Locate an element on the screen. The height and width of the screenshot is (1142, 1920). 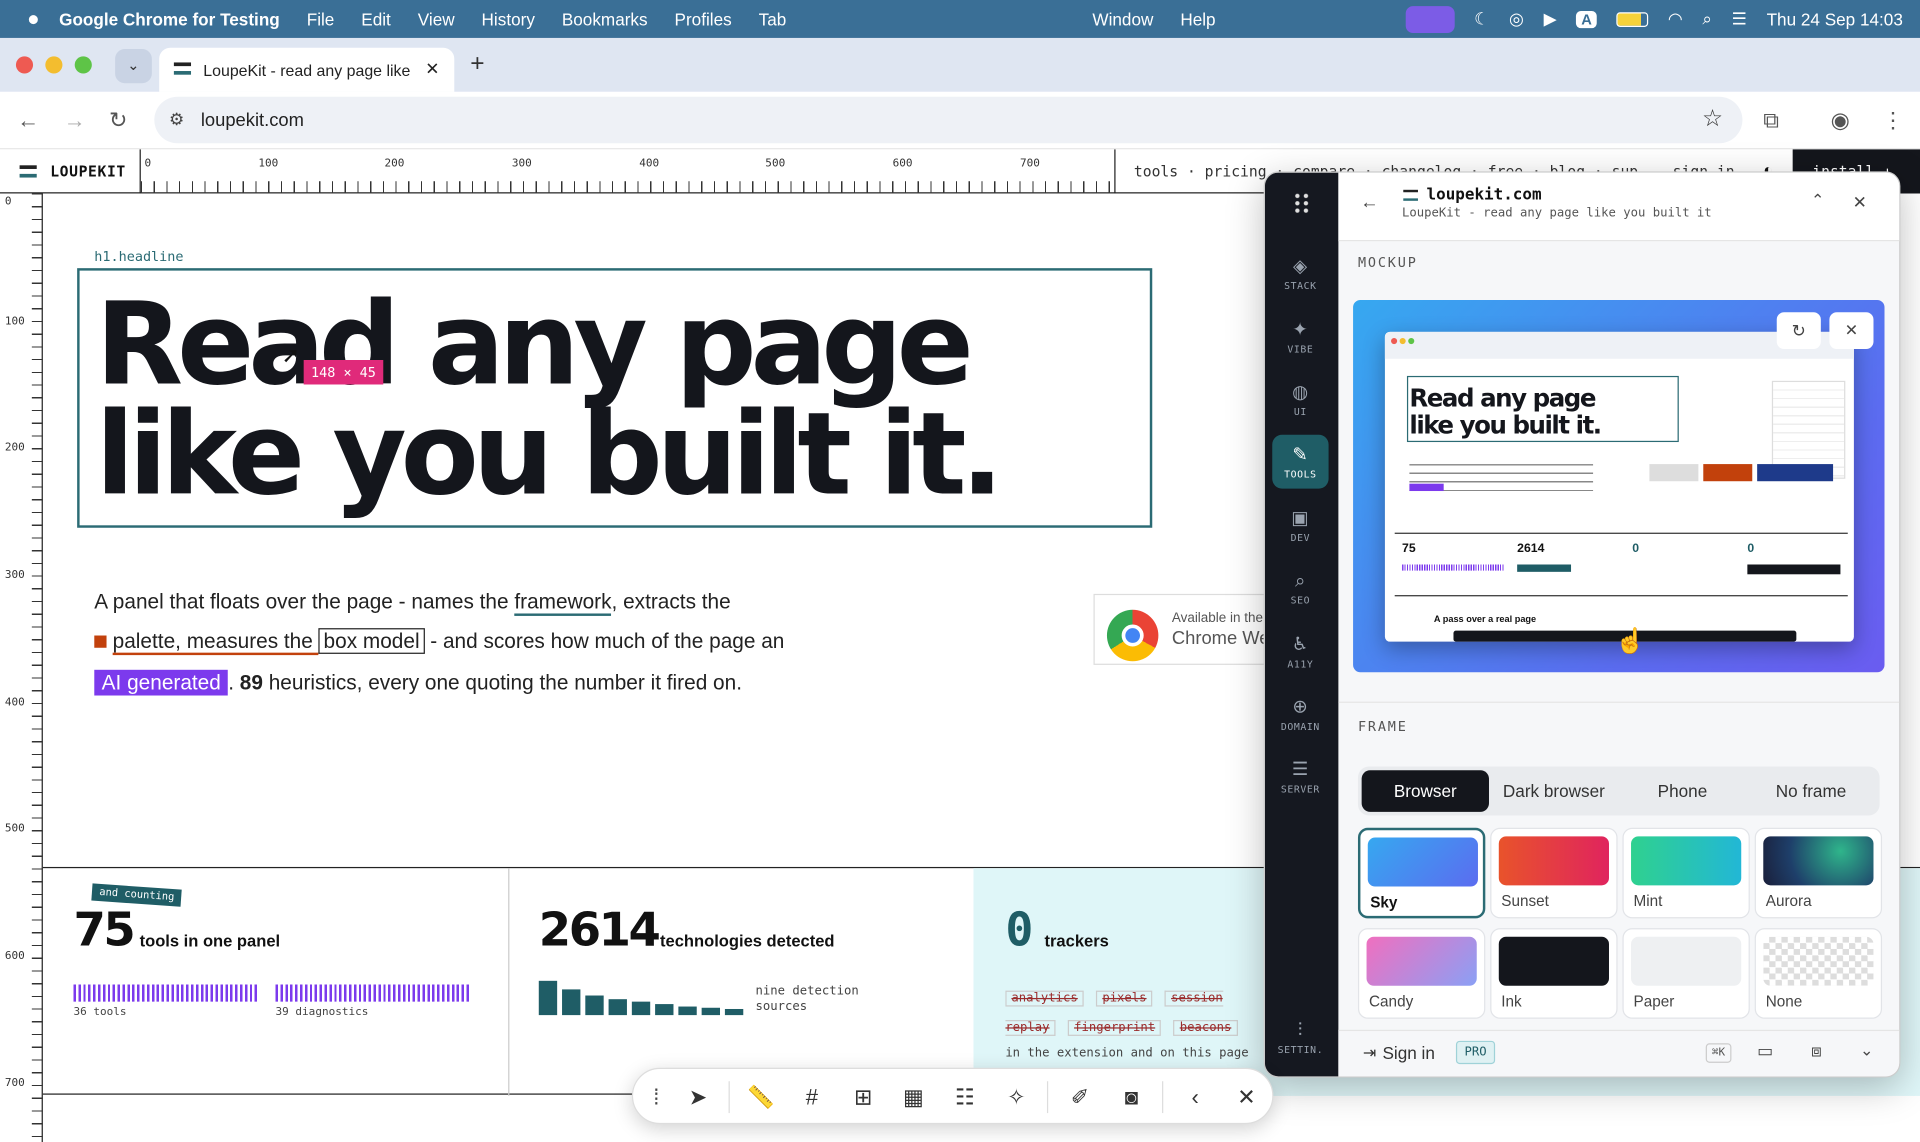
play-icon: ▶ is located at coordinates (1550, 19).